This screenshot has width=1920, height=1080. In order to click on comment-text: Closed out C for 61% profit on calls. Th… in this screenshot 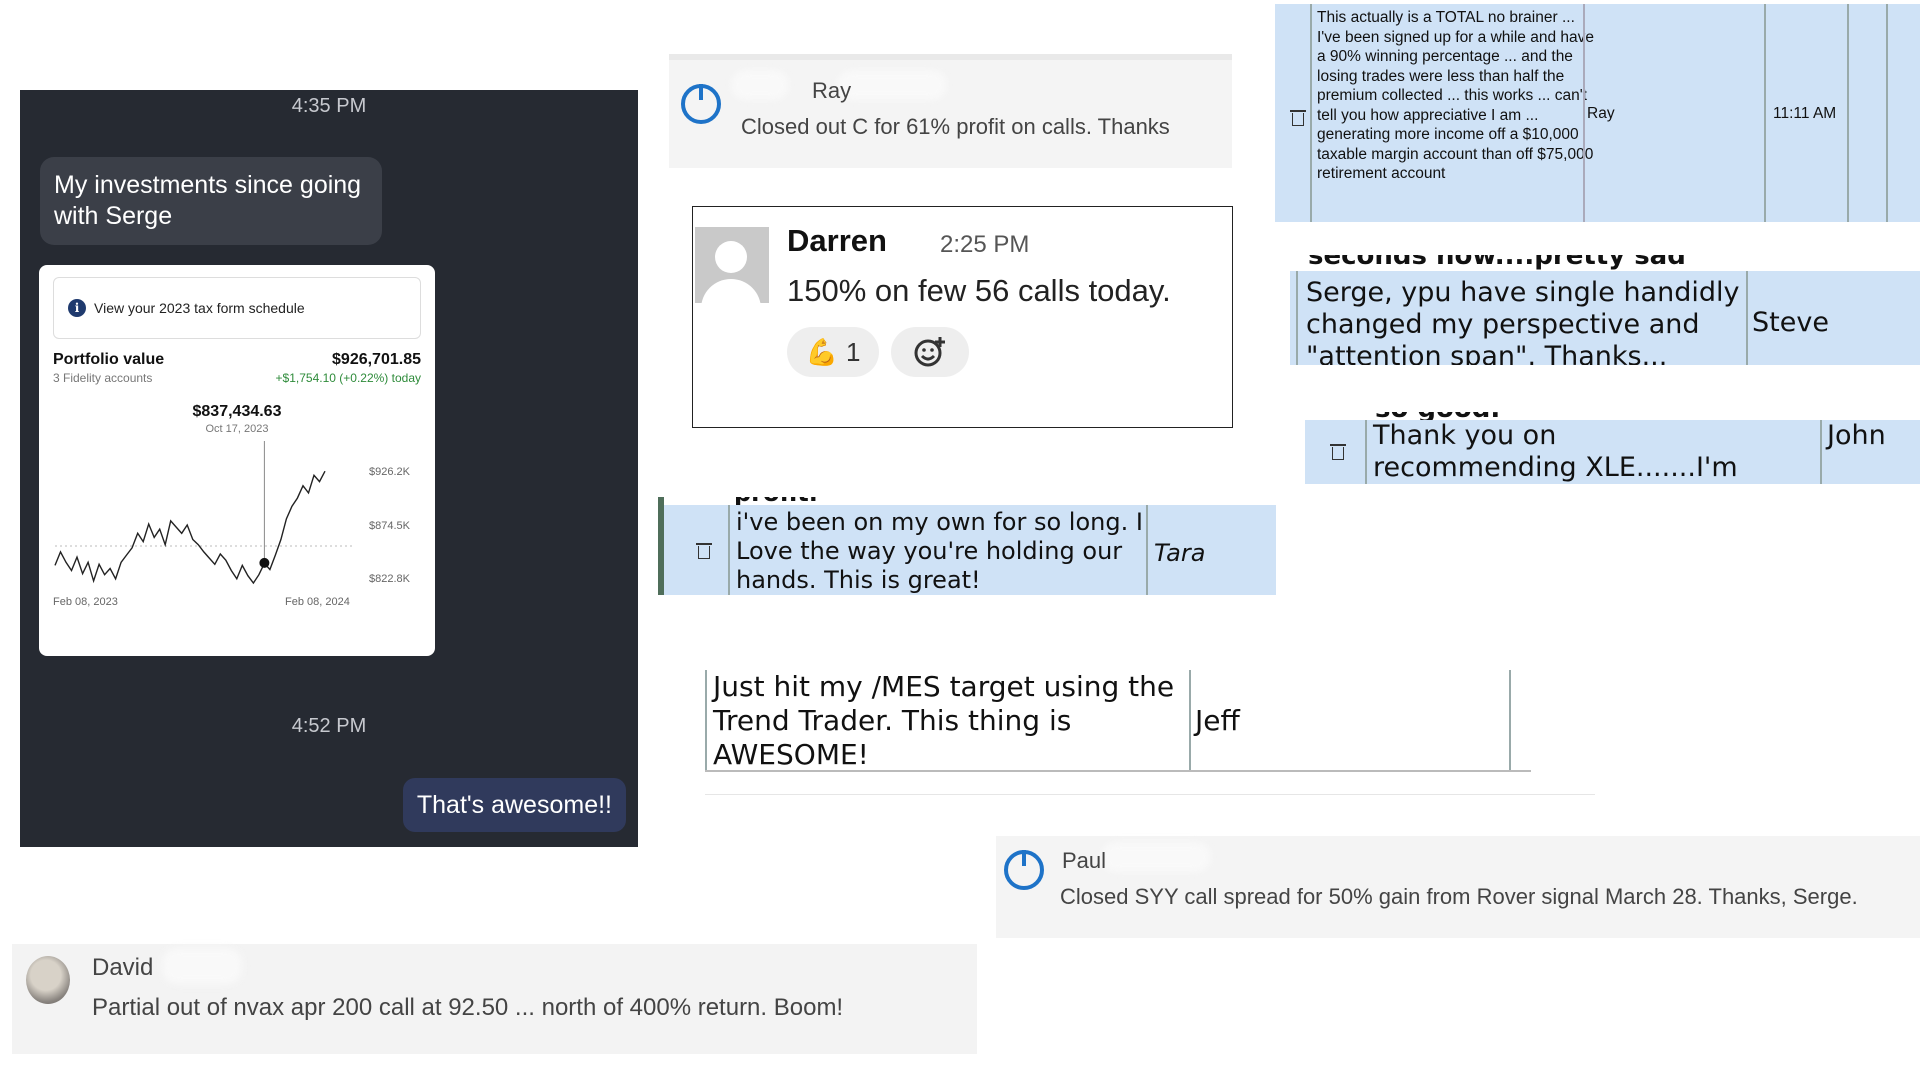, I will do `click(955, 126)`.